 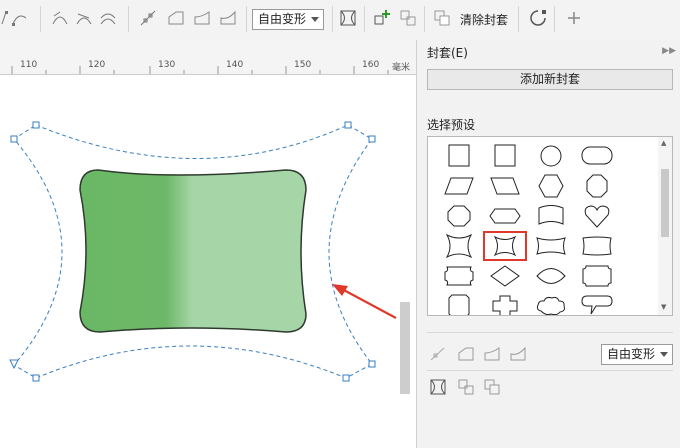 I want to click on chevron-up-icon: ▲, so click(x=663, y=143).